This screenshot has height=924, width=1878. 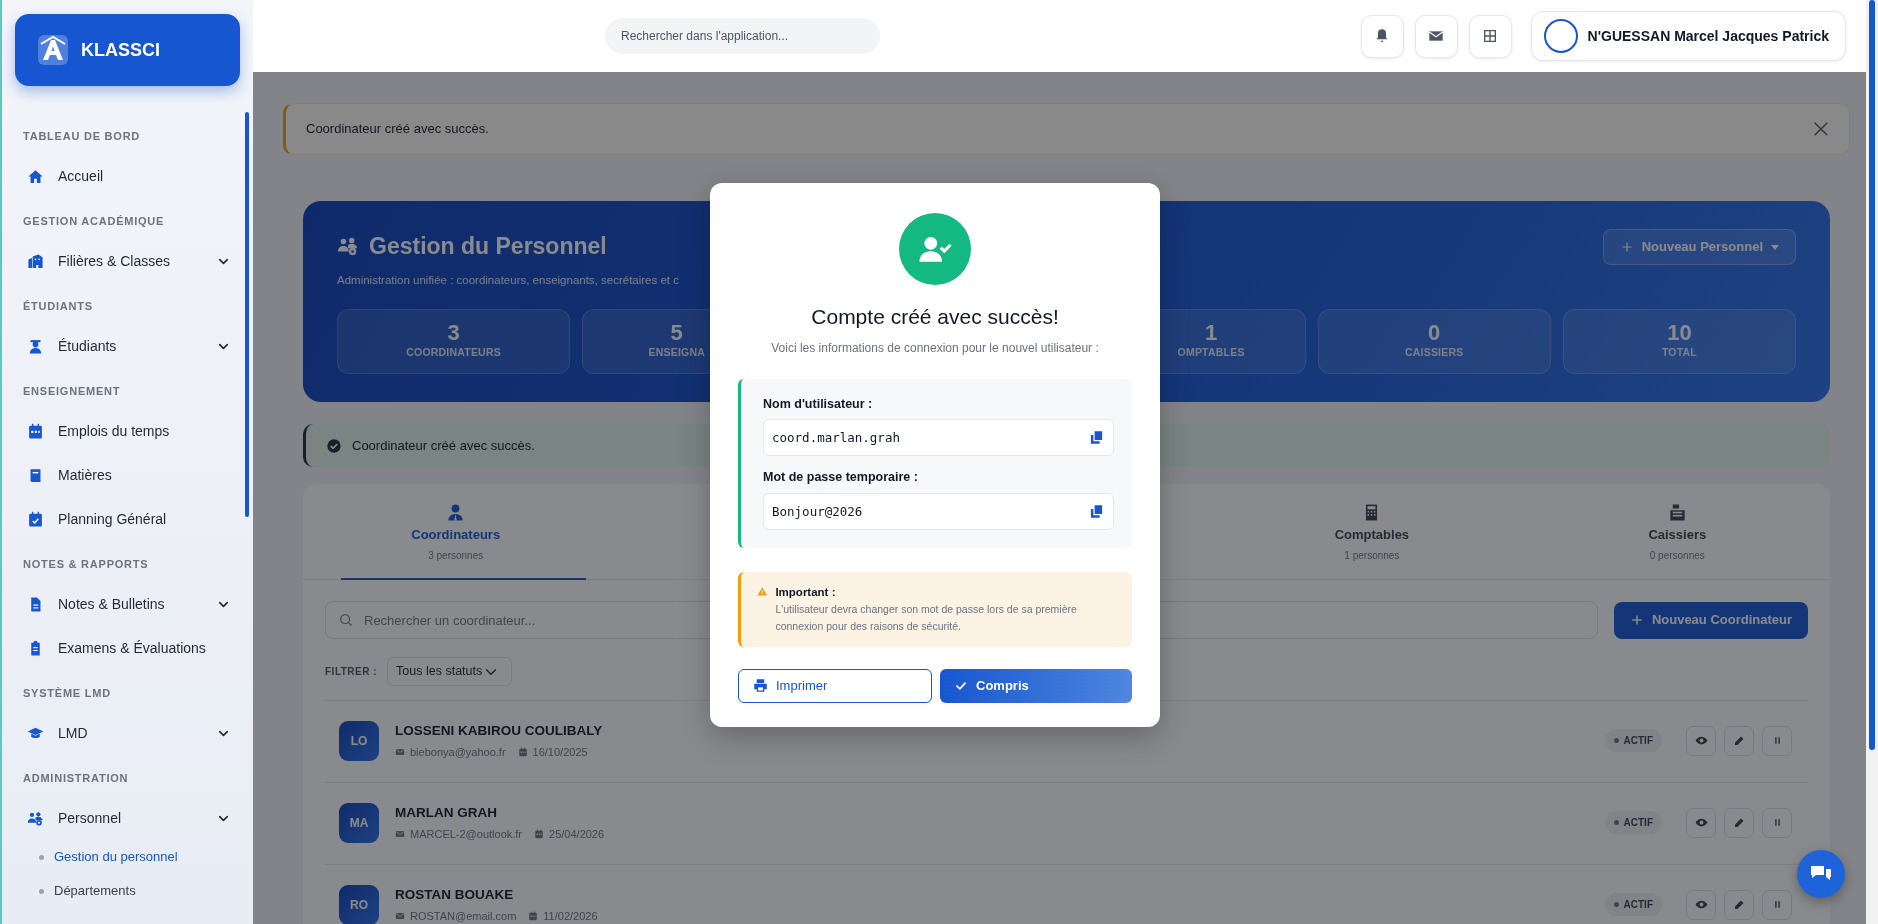 I want to click on grid-icon, so click(x=1490, y=36).